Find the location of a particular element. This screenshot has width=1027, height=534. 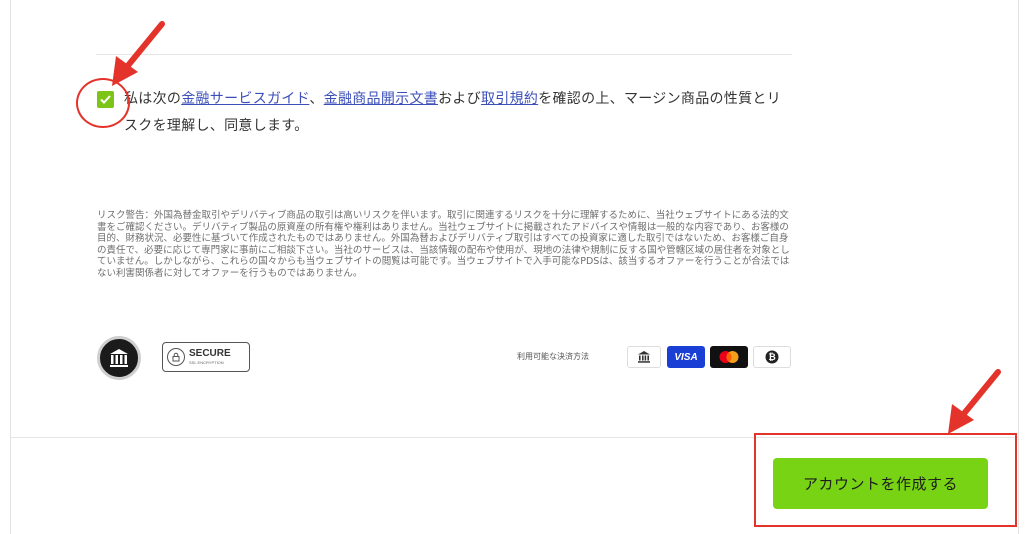

product-disclosure-link: 金融商品開示文書 is located at coordinates (381, 99).